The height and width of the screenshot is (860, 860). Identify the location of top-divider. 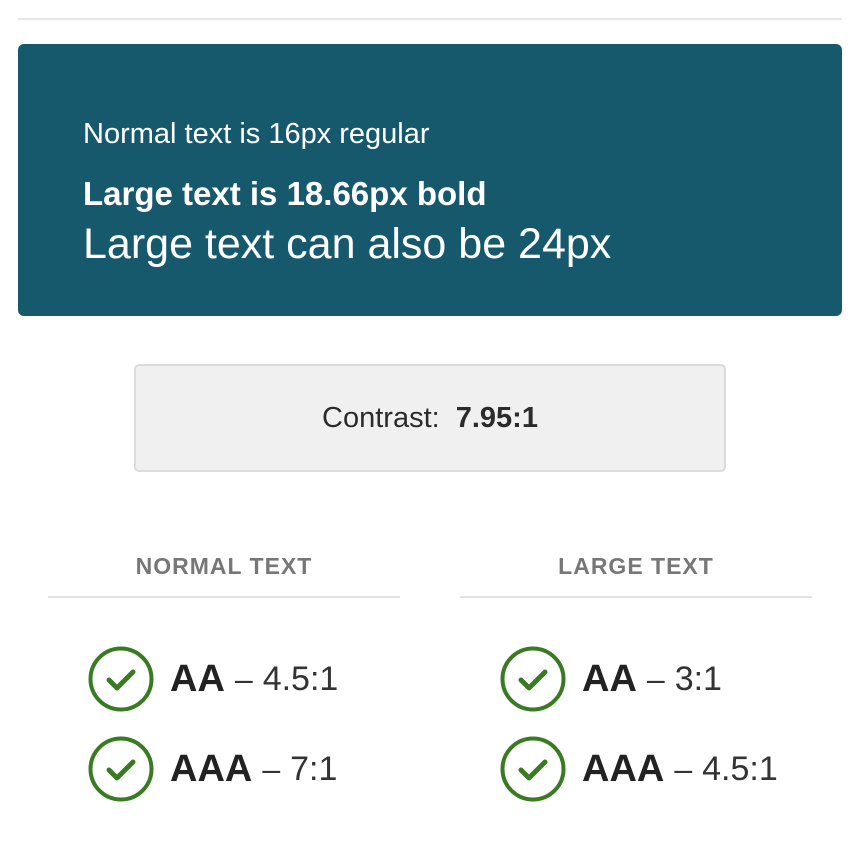
(430, 19).